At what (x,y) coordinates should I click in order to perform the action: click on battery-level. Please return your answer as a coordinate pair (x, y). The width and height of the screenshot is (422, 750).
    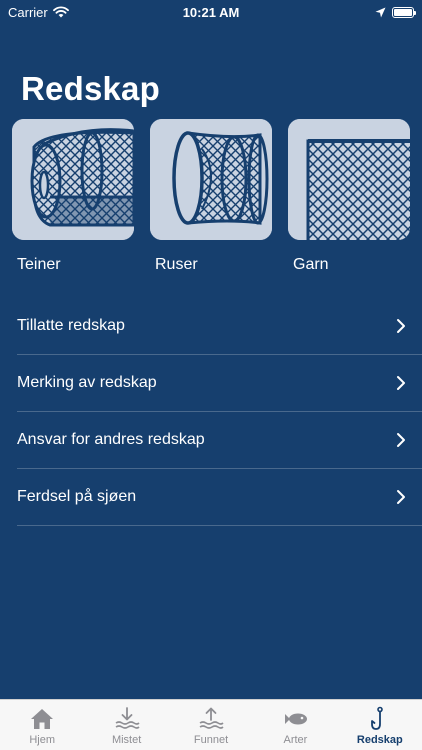
    Looking at the image, I should click on (403, 12).